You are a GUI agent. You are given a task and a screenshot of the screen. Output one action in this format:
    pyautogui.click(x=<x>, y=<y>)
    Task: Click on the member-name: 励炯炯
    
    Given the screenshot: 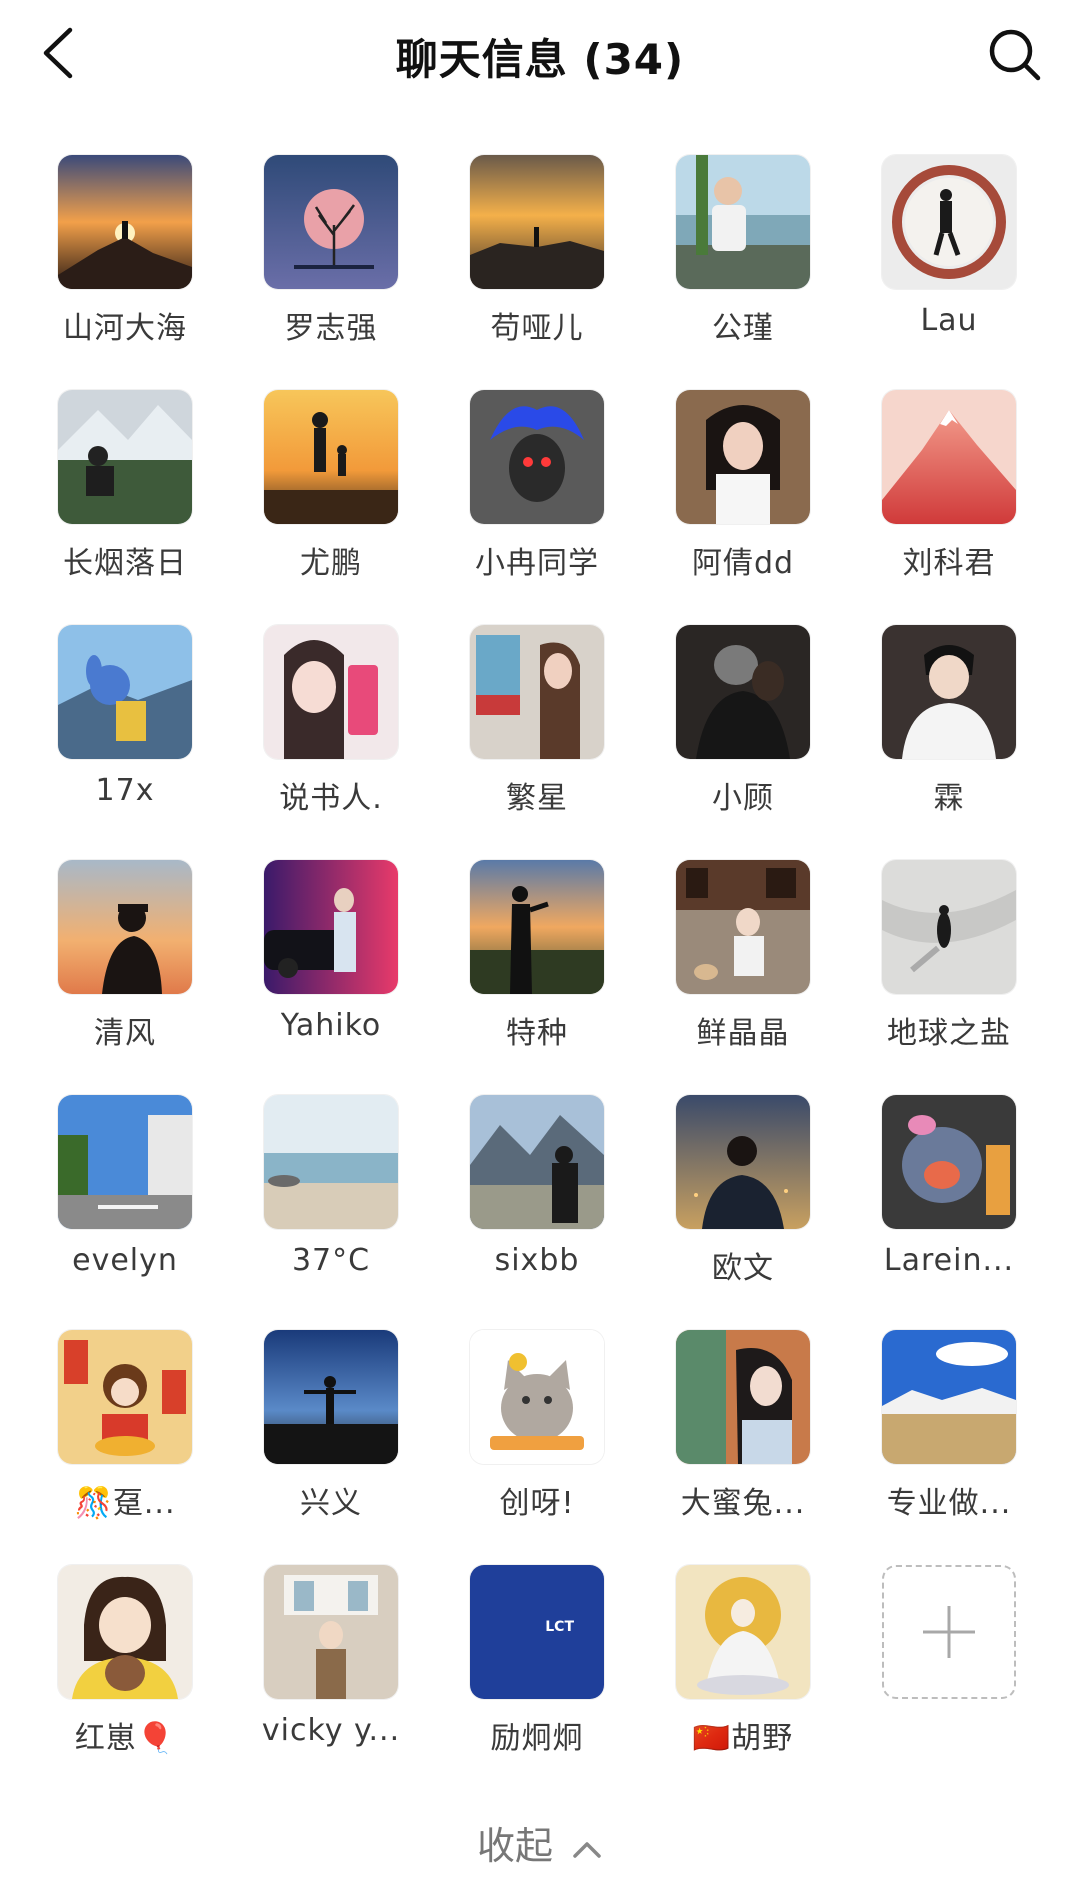 What is the action you would take?
    pyautogui.click(x=537, y=1738)
    